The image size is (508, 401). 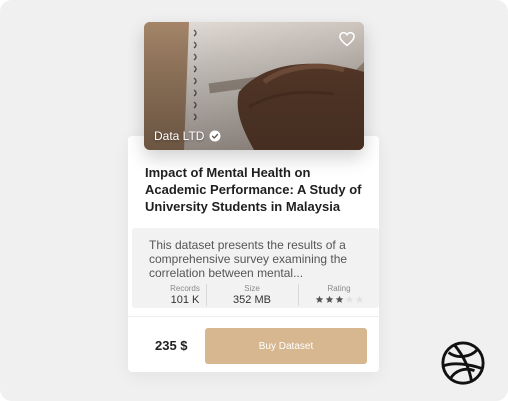 I want to click on records-stat: Records 101 K, so click(x=185, y=295).